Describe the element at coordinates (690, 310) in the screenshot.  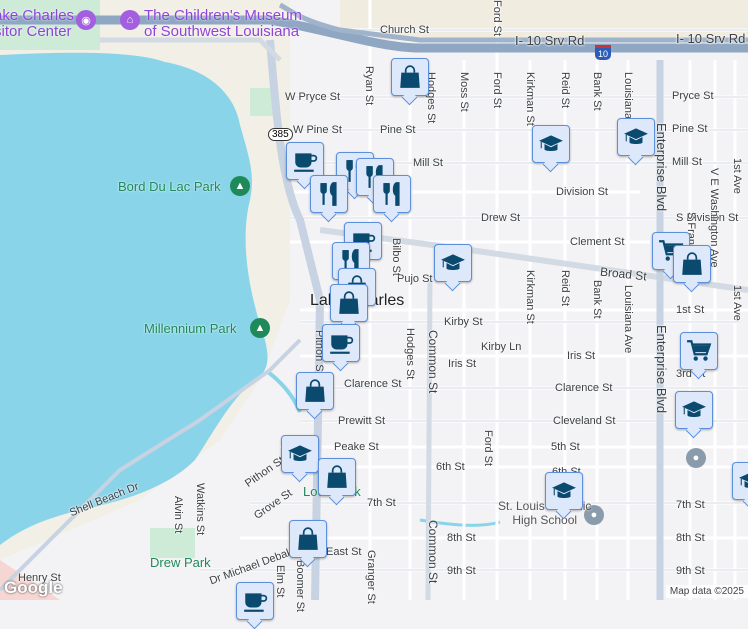
I see `street-label: 1st St` at that location.